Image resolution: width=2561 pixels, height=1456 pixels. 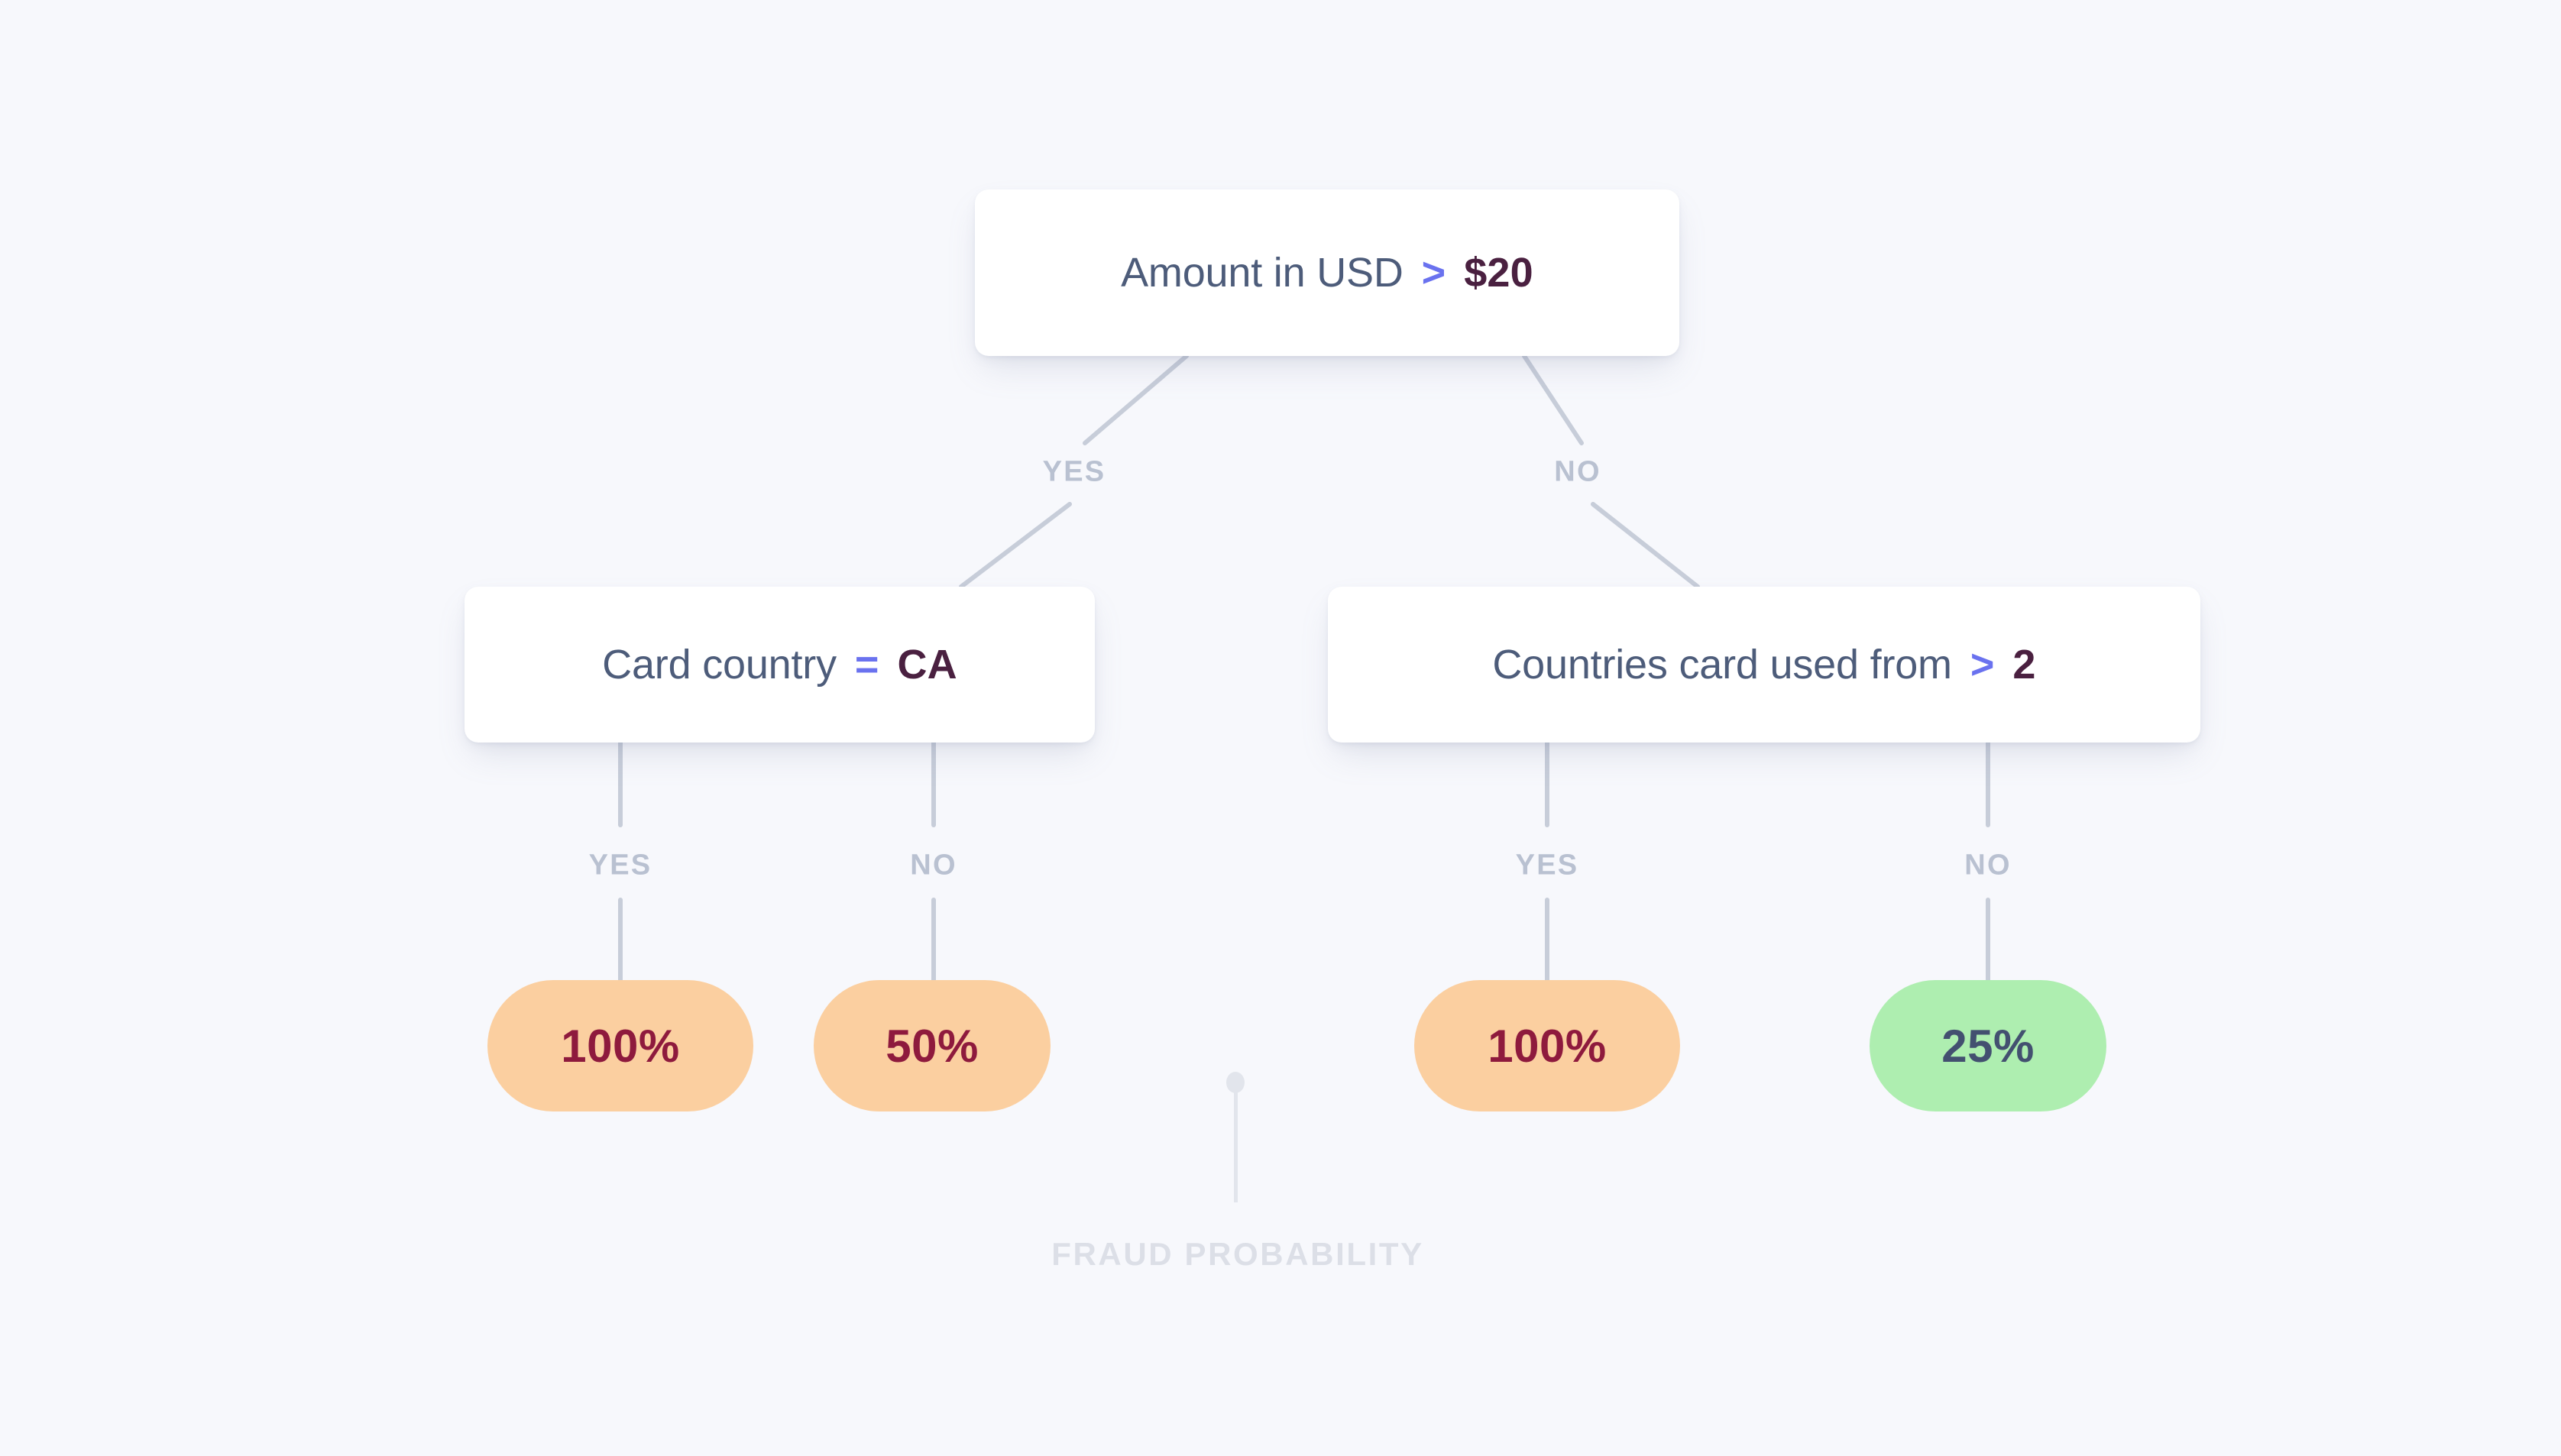 What do you see at coordinates (1988, 866) in the screenshot?
I see `edge-label-right-no: NO` at bounding box center [1988, 866].